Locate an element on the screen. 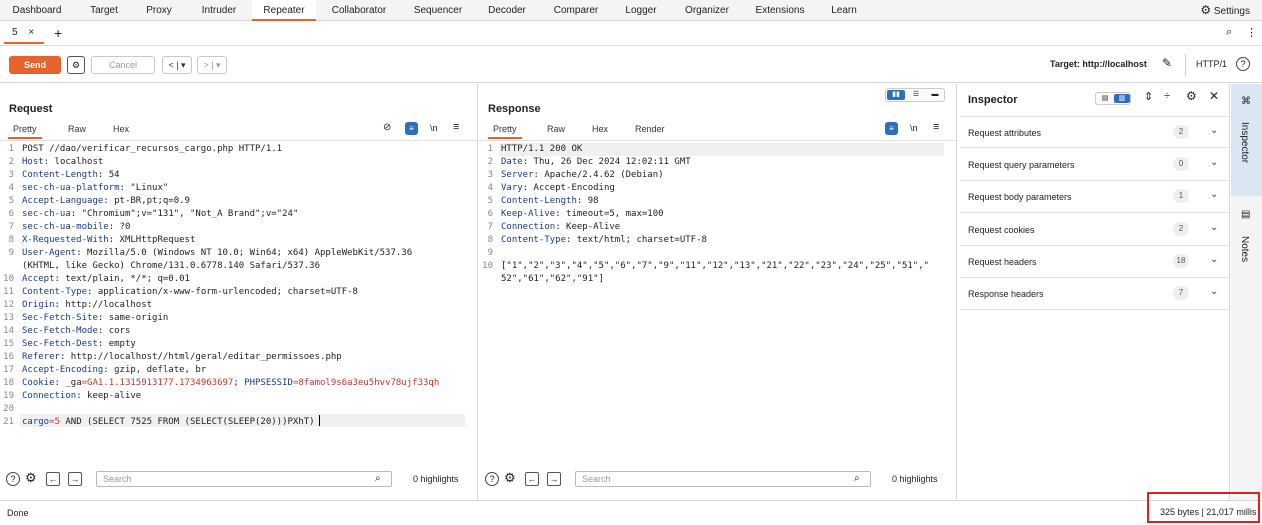  collapse-all-icon: ÷ is located at coordinates (1167, 96).